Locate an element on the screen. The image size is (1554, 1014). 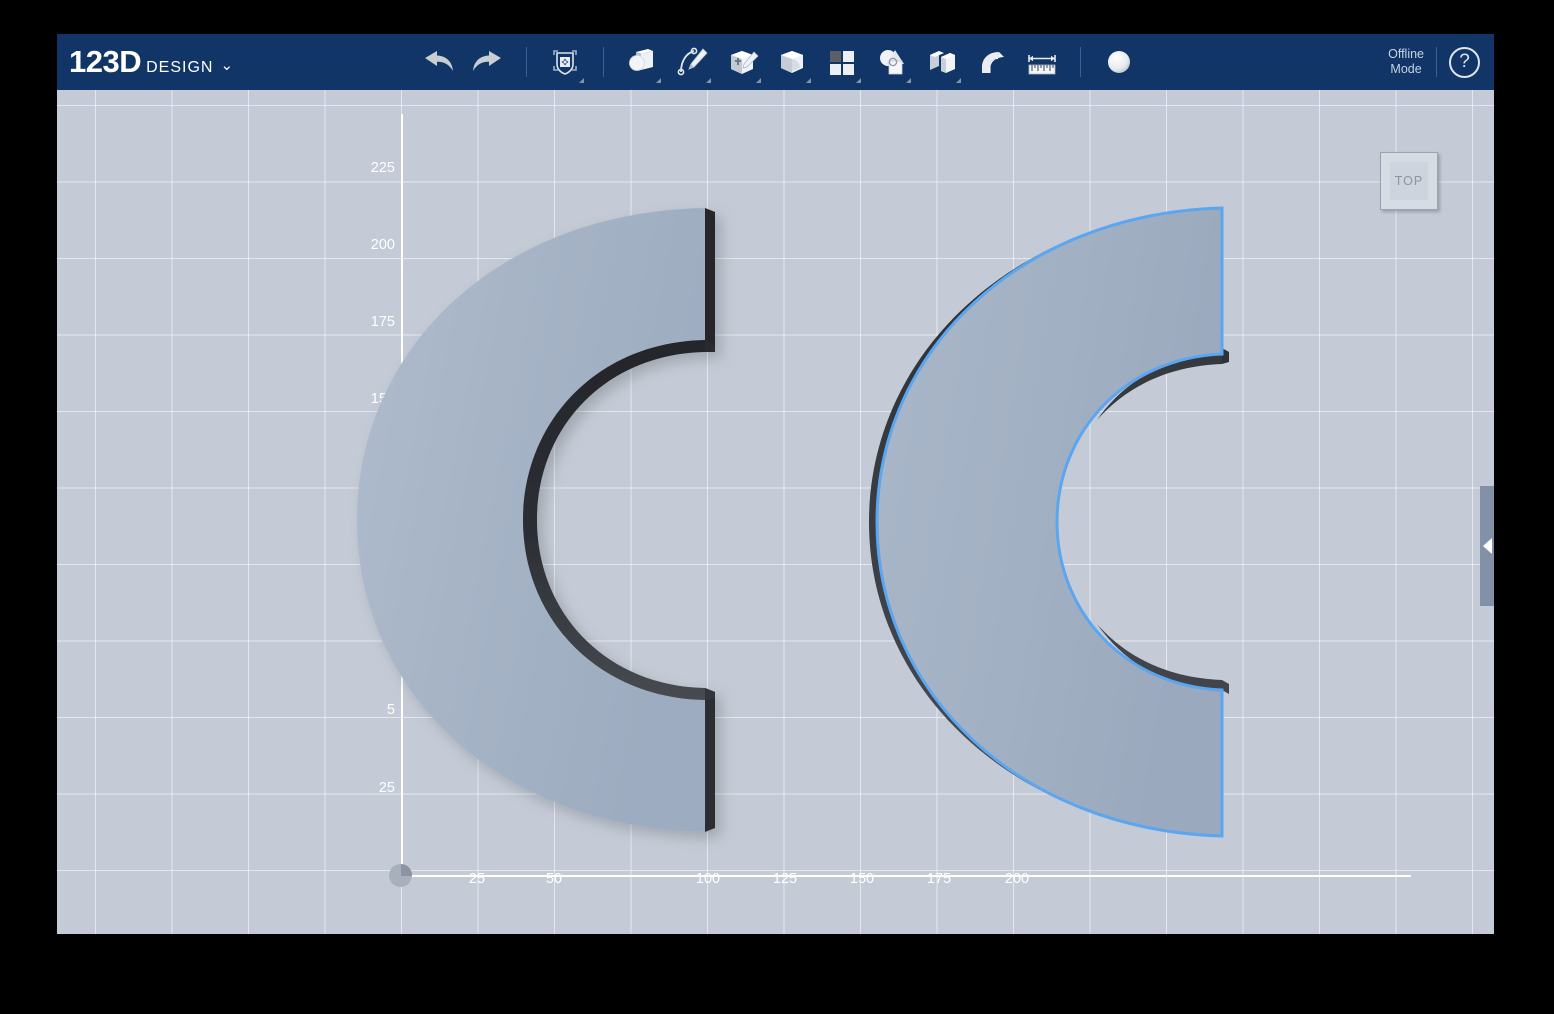
sketch-tool is located at coordinates (692, 62).